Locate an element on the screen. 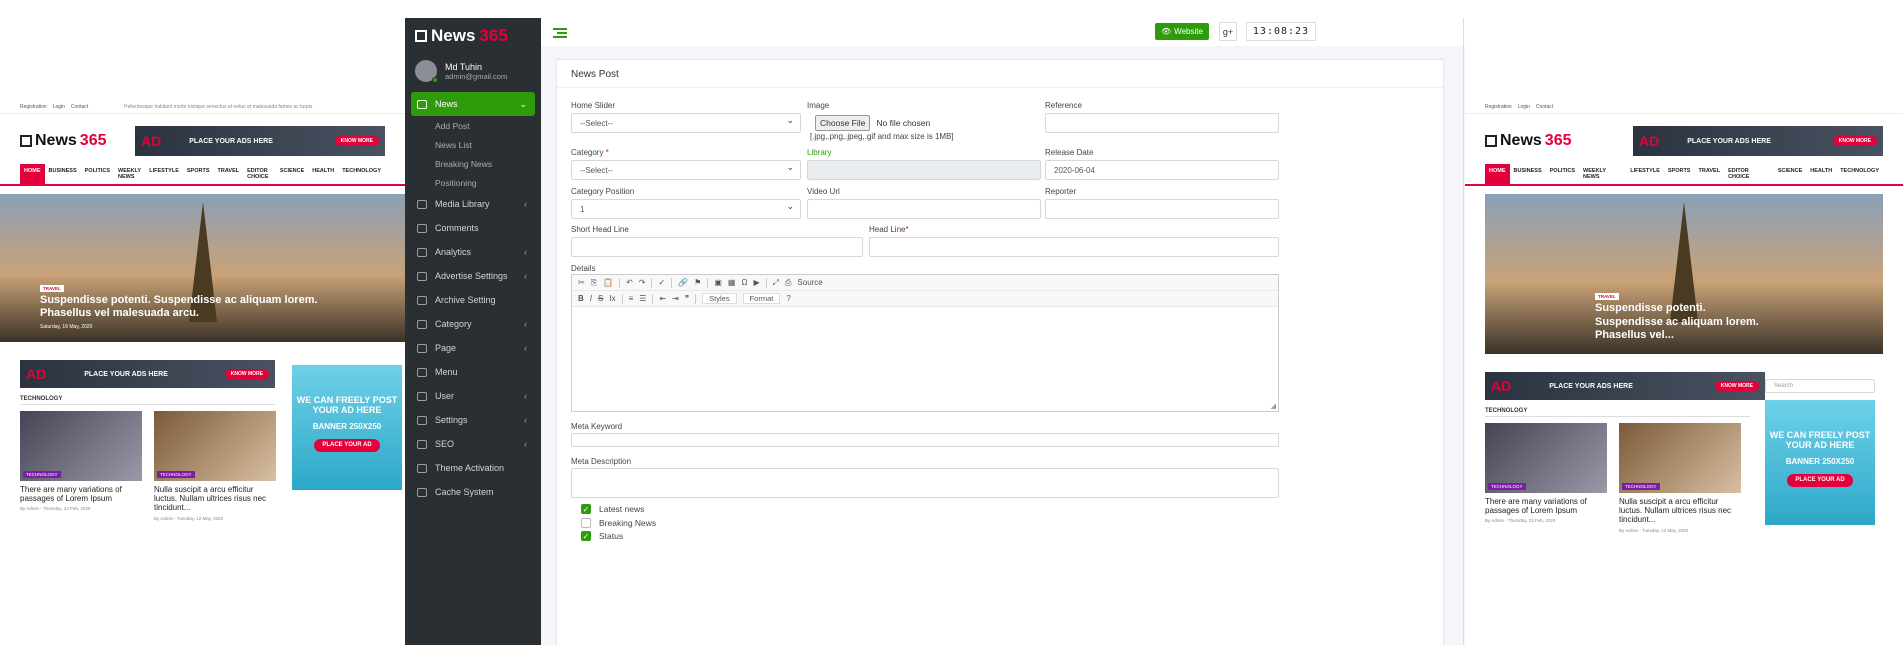 The image size is (1903, 645). site-logo: News 365 is located at coordinates (1528, 141).